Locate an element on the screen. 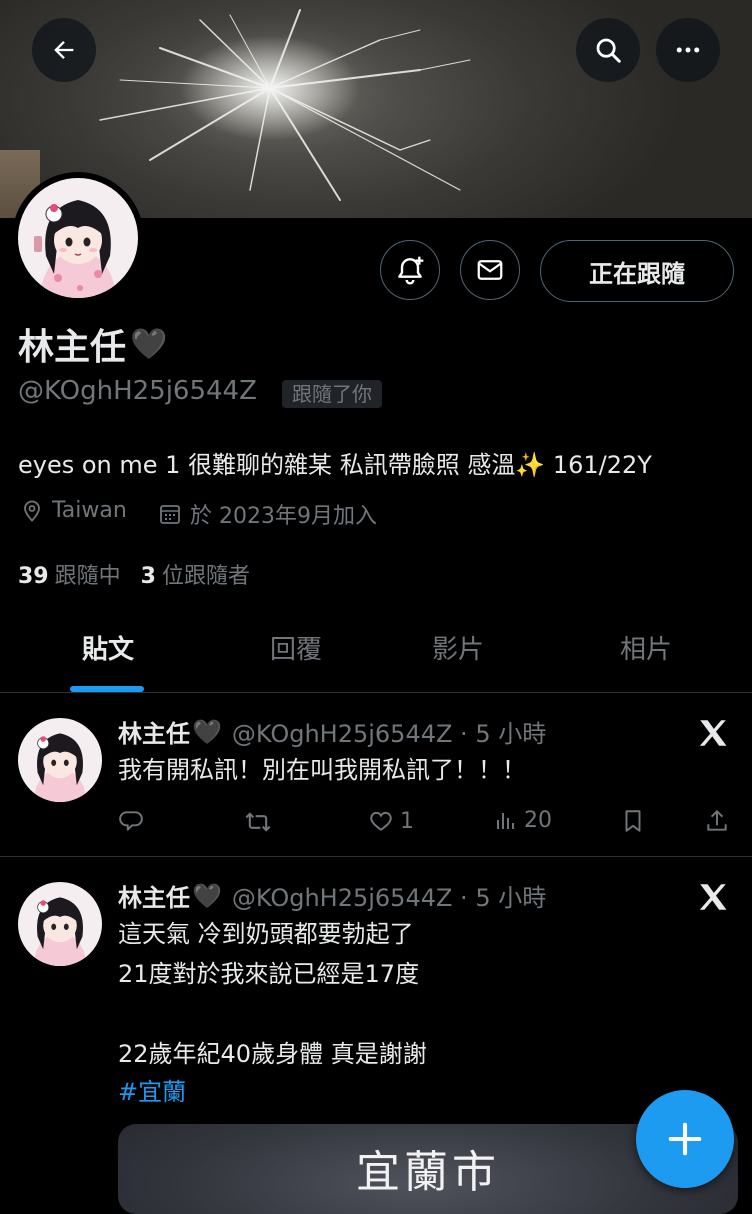 This screenshot has width=752, height=1214. retweet-icon is located at coordinates (258, 822).